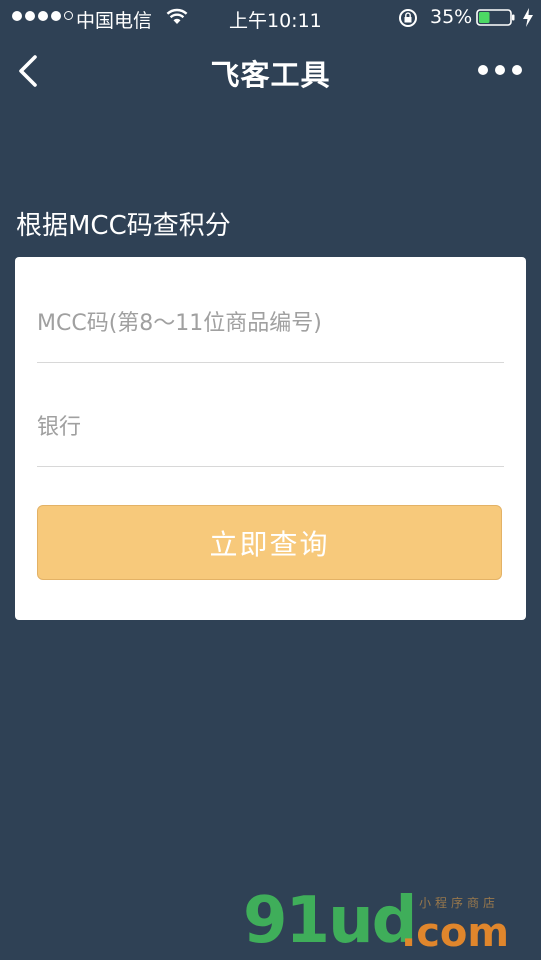 Image resolution: width=541 pixels, height=960 pixels. Describe the element at coordinates (451, 17) in the screenshot. I see `battery-percent: 35%` at that location.